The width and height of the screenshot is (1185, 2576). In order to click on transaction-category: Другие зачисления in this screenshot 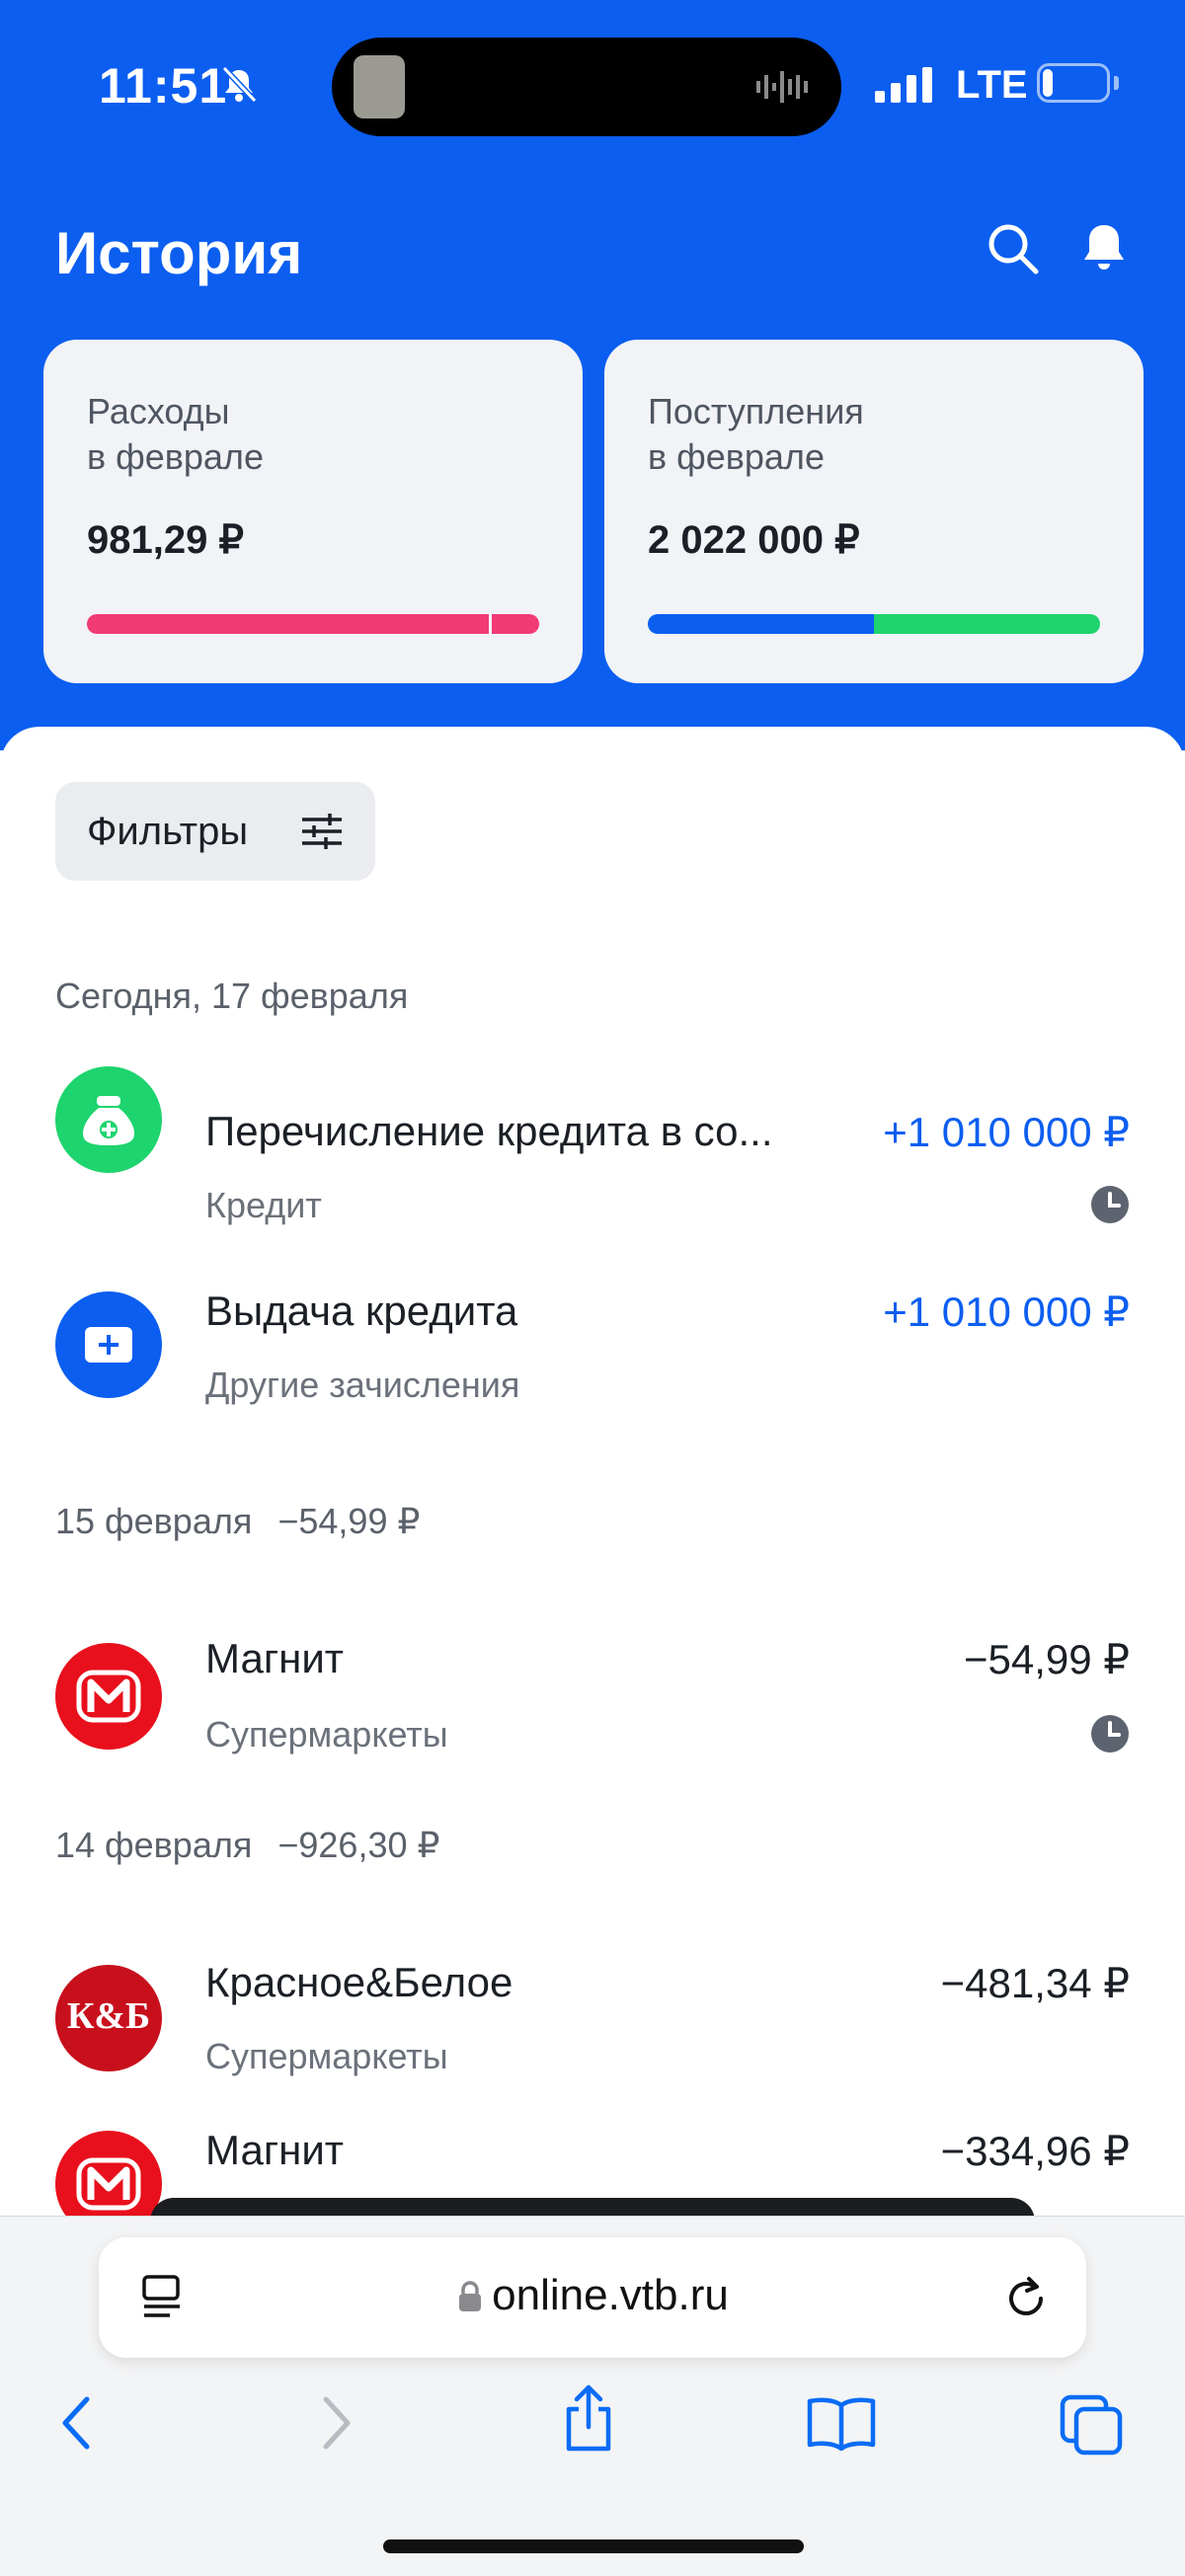, I will do `click(362, 1385)`.